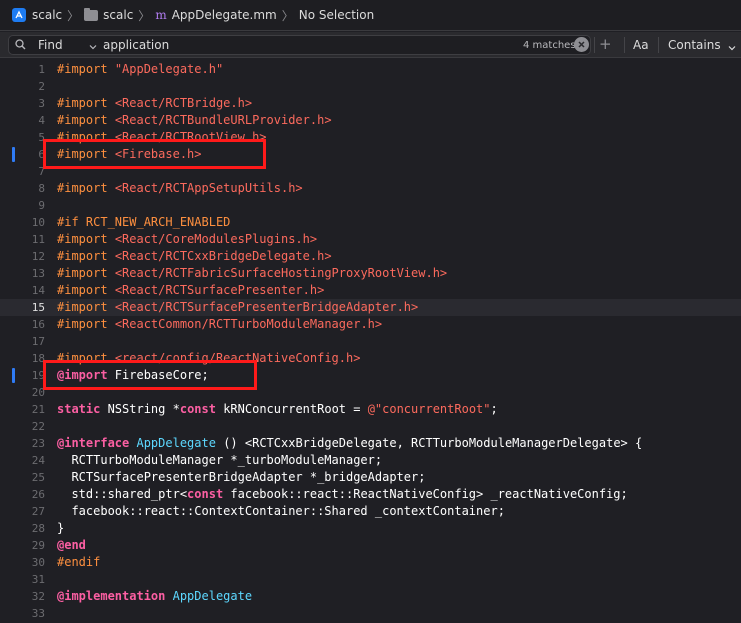  What do you see at coordinates (183, 103) in the screenshot?
I see `code-token: <React/RCTBridge.h>` at bounding box center [183, 103].